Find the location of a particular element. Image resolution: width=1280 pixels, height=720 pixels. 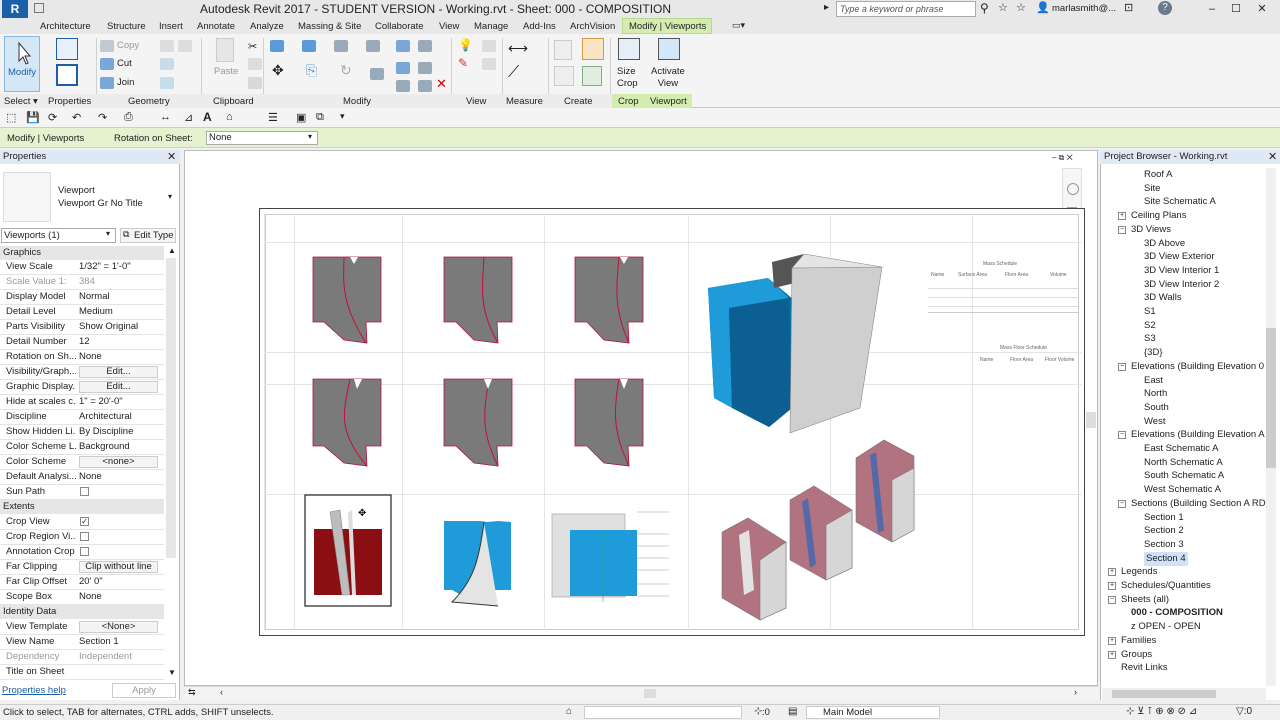

browser-item: South Schematic A is located at coordinates (1185, 476).